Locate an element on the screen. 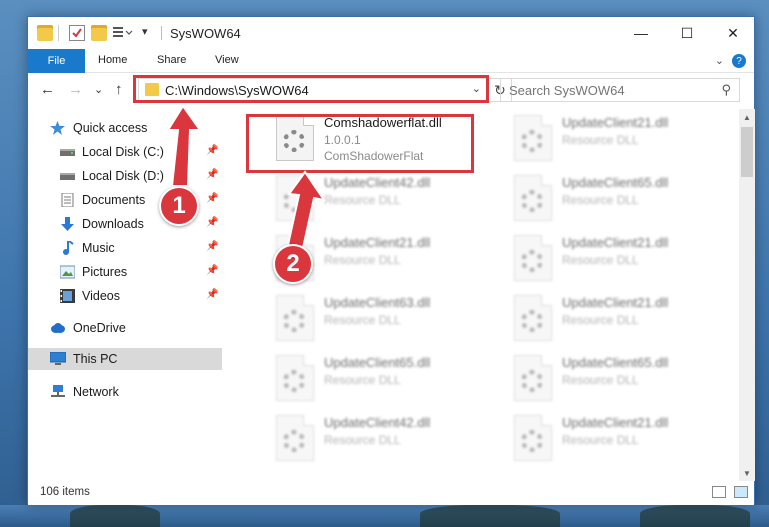 Image resolution: width=769 pixels, height=527 pixels. up-button: ↑ is located at coordinates (119, 89).